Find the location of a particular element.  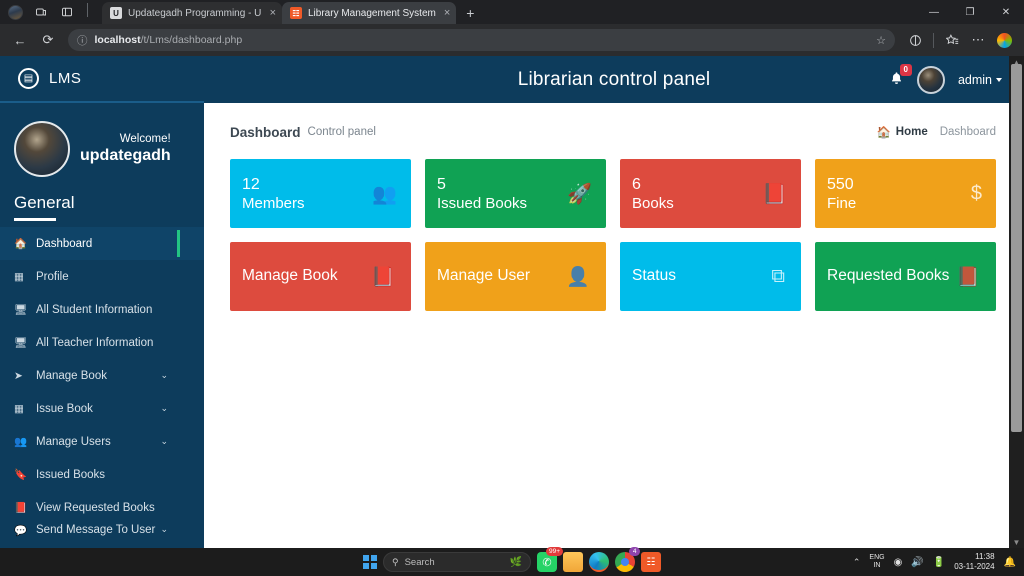

sidebar-item-issue-book: ▦ Issue Book ⌄ is located at coordinates (102, 408).